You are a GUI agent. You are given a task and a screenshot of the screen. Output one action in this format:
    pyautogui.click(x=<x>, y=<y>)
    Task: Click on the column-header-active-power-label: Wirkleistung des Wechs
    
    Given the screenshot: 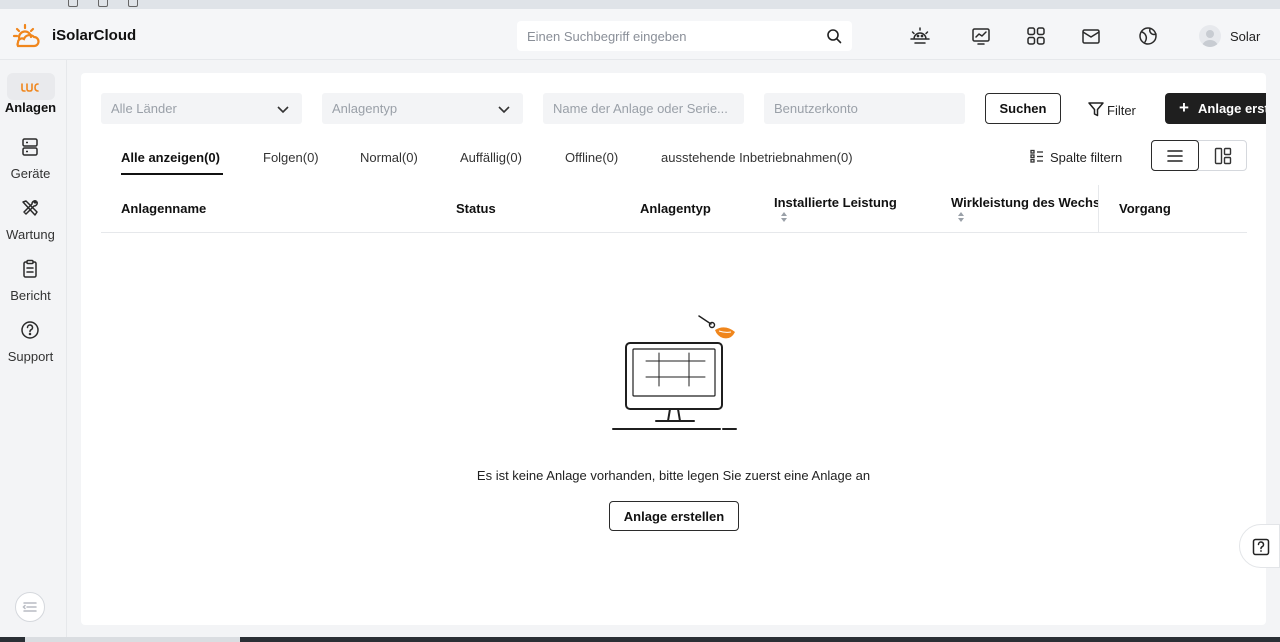 What is the action you would take?
    pyautogui.click(x=1024, y=202)
    